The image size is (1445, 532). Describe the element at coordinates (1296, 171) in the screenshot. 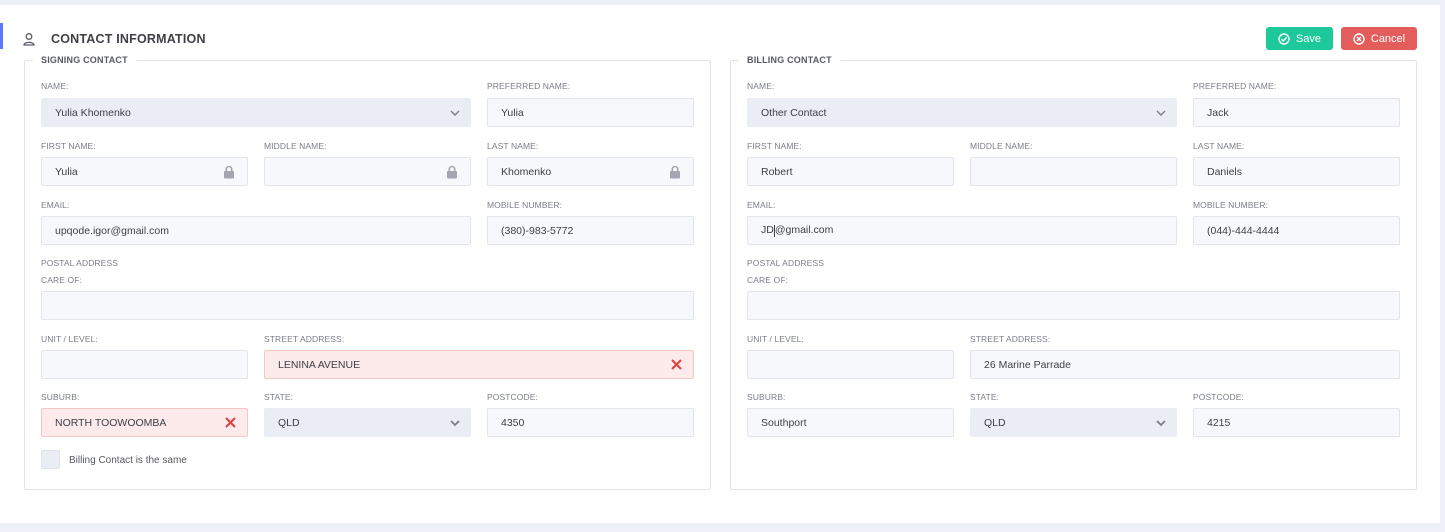

I see `billing-last-name-input: Daniels` at that location.